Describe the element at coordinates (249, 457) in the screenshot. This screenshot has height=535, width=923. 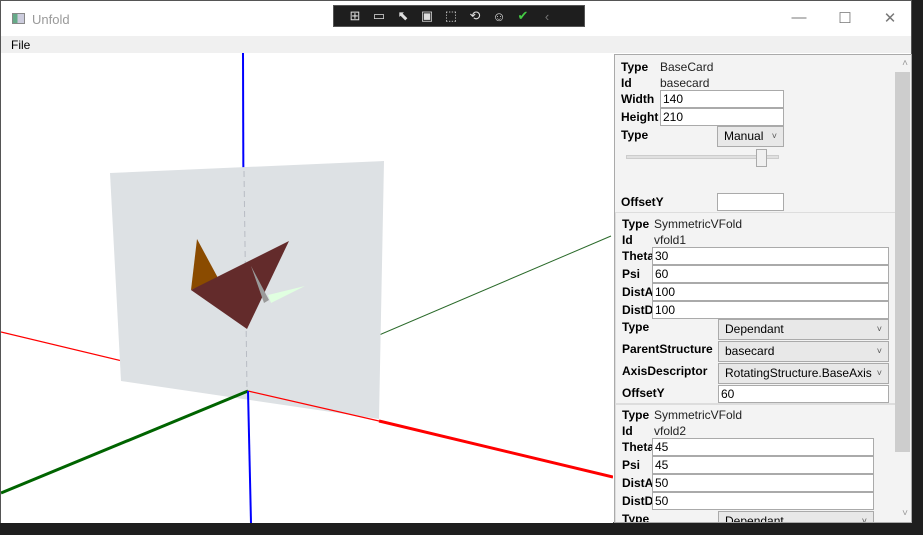
I see `z-axis-bottom` at that location.